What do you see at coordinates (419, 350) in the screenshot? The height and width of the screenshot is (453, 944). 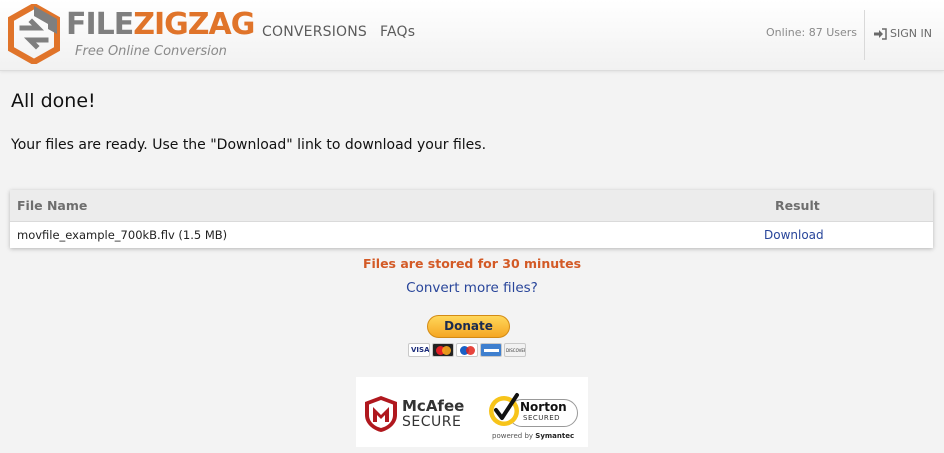 I see `visa-icon` at bounding box center [419, 350].